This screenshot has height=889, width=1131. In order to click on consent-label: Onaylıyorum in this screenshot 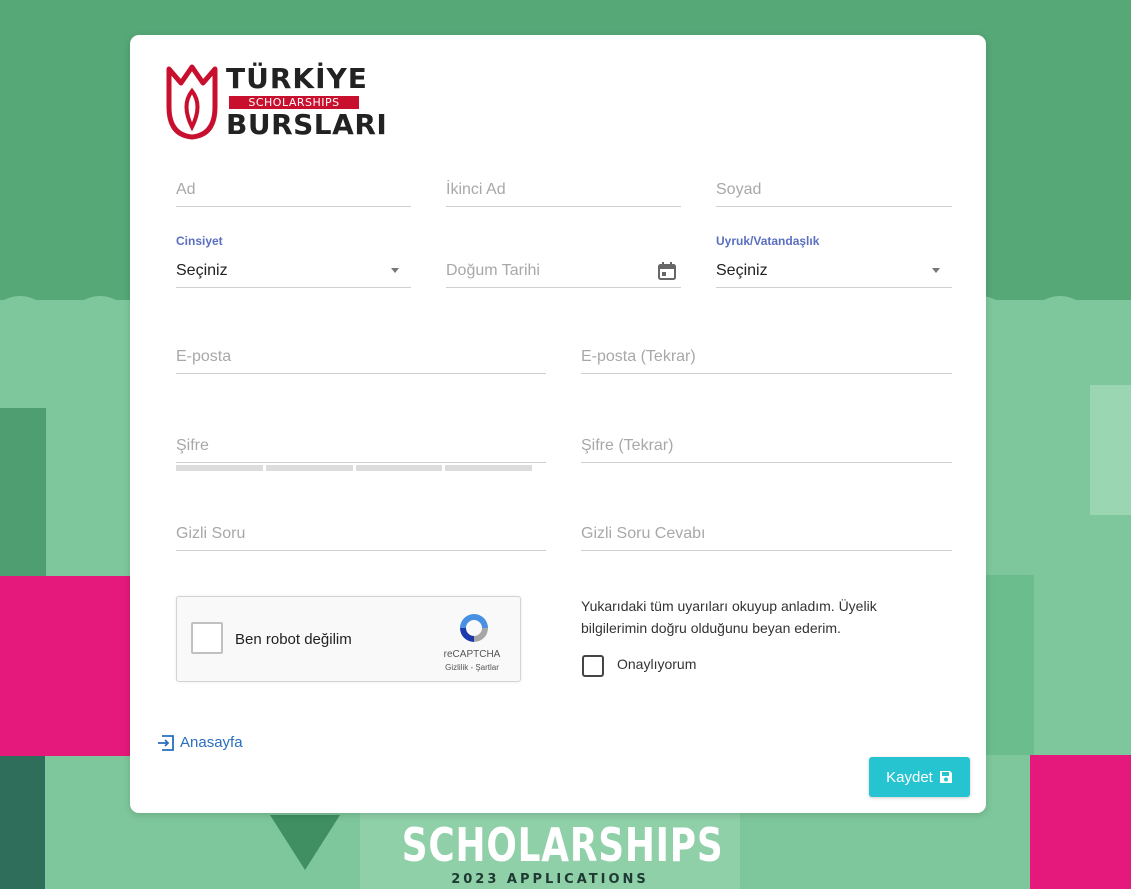, I will do `click(657, 664)`.